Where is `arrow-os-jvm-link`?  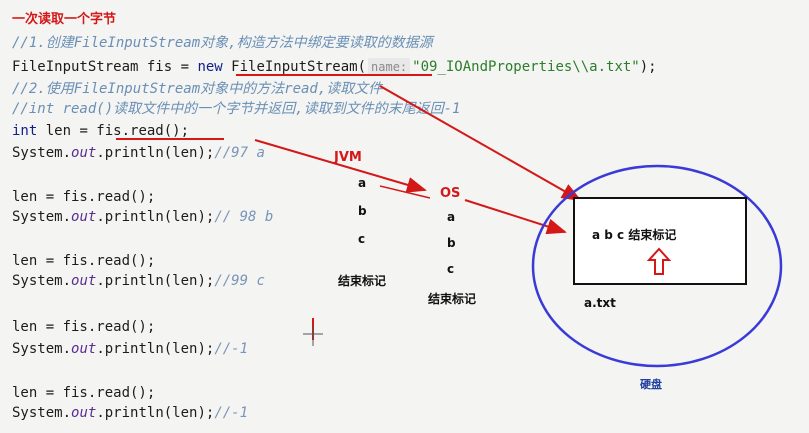 arrow-os-jvm-link is located at coordinates (405, 192).